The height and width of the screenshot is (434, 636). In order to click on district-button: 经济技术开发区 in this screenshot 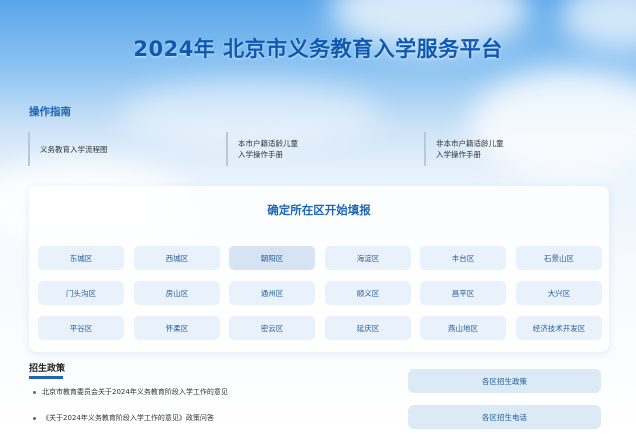, I will do `click(559, 328)`.